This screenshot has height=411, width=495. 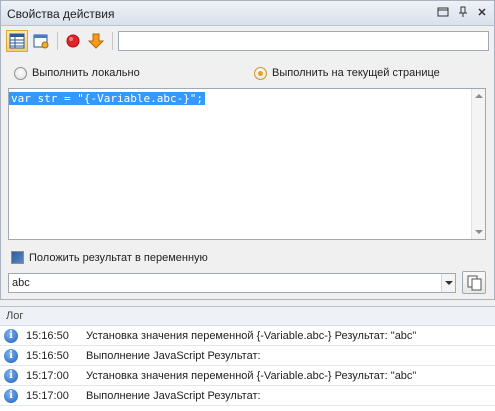 I want to click on run-on-page-radio, so click(x=260, y=73).